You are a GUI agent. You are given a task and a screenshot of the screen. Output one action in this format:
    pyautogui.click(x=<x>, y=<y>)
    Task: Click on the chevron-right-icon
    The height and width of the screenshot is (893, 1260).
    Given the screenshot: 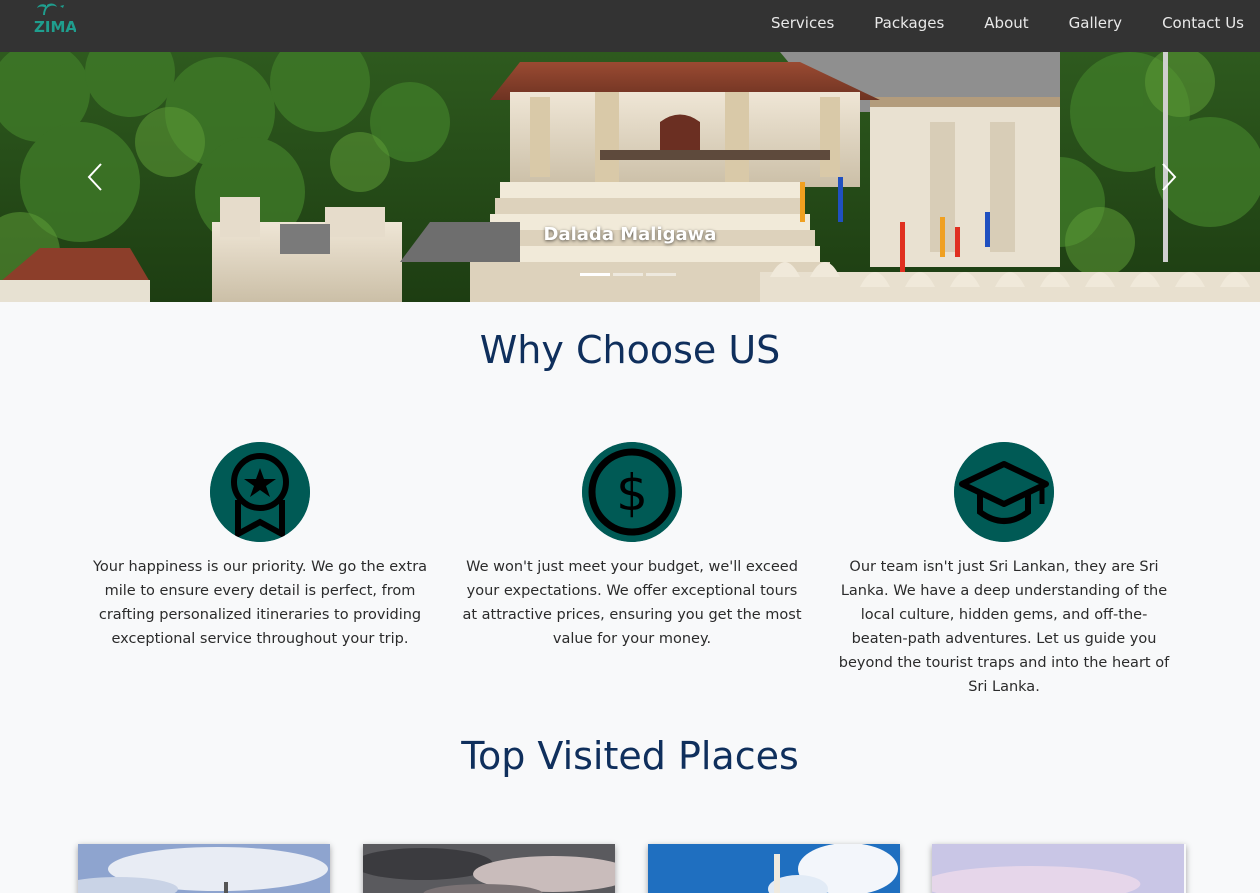 What is the action you would take?
    pyautogui.click(x=1169, y=177)
    